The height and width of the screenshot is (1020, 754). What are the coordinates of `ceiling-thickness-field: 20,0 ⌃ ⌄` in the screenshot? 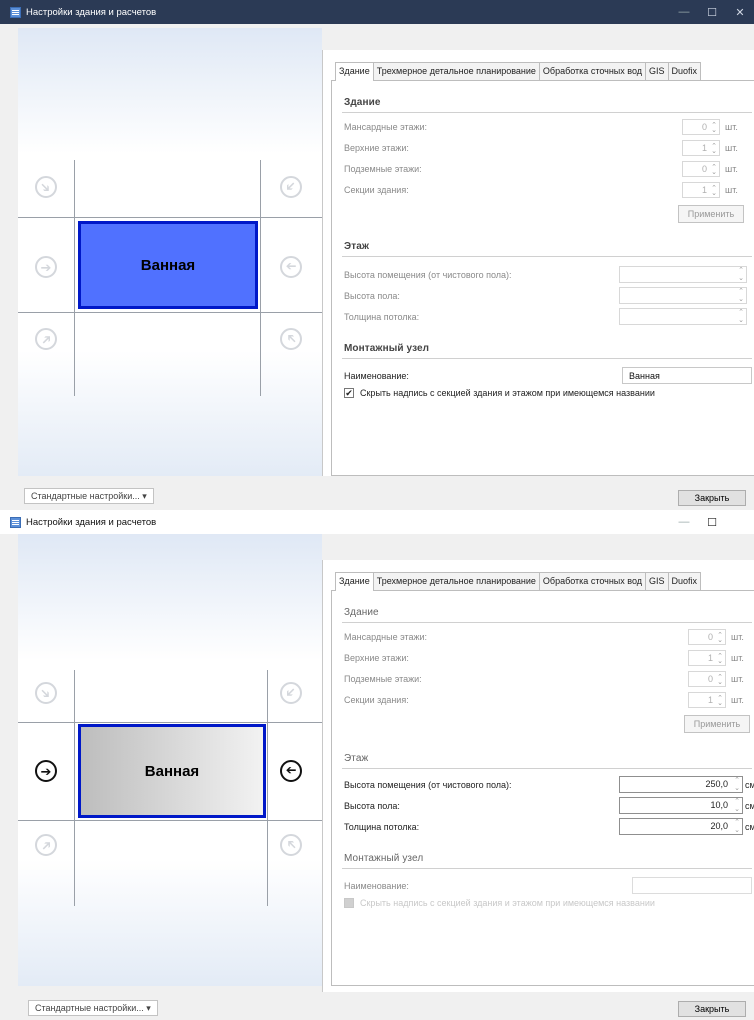 It's located at (681, 826).